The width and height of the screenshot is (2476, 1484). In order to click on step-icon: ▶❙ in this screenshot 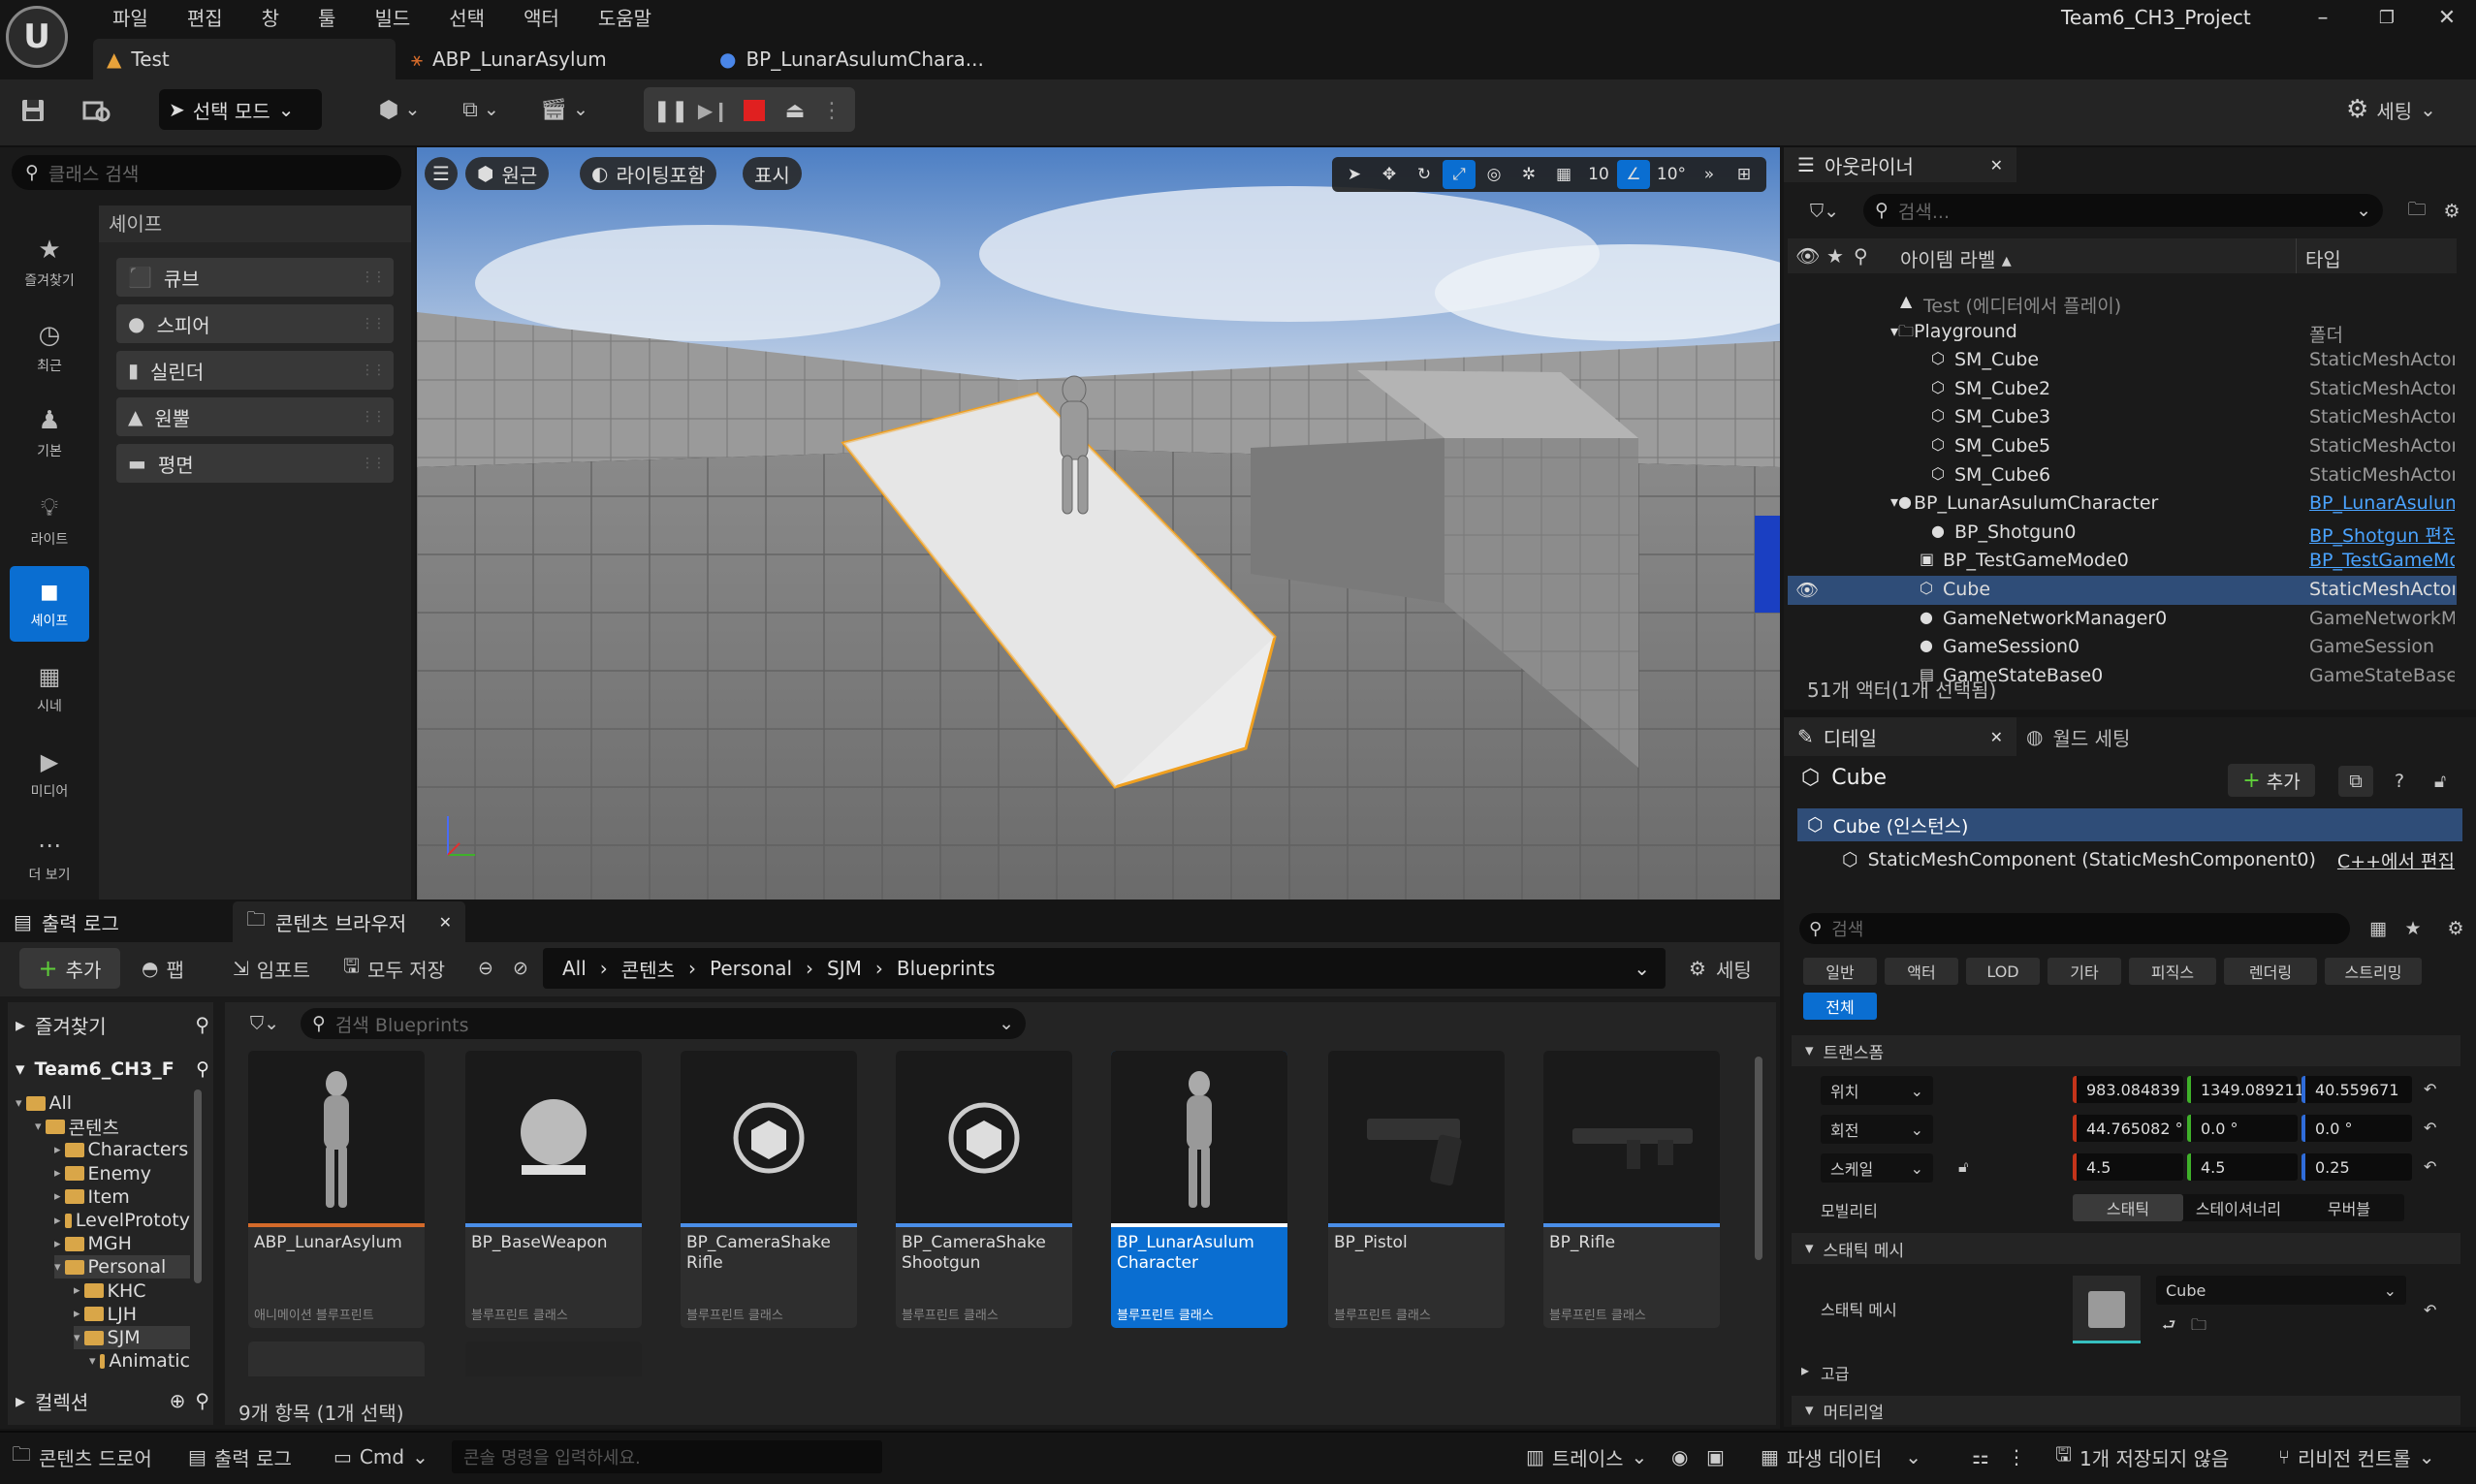, I will do `click(713, 110)`.